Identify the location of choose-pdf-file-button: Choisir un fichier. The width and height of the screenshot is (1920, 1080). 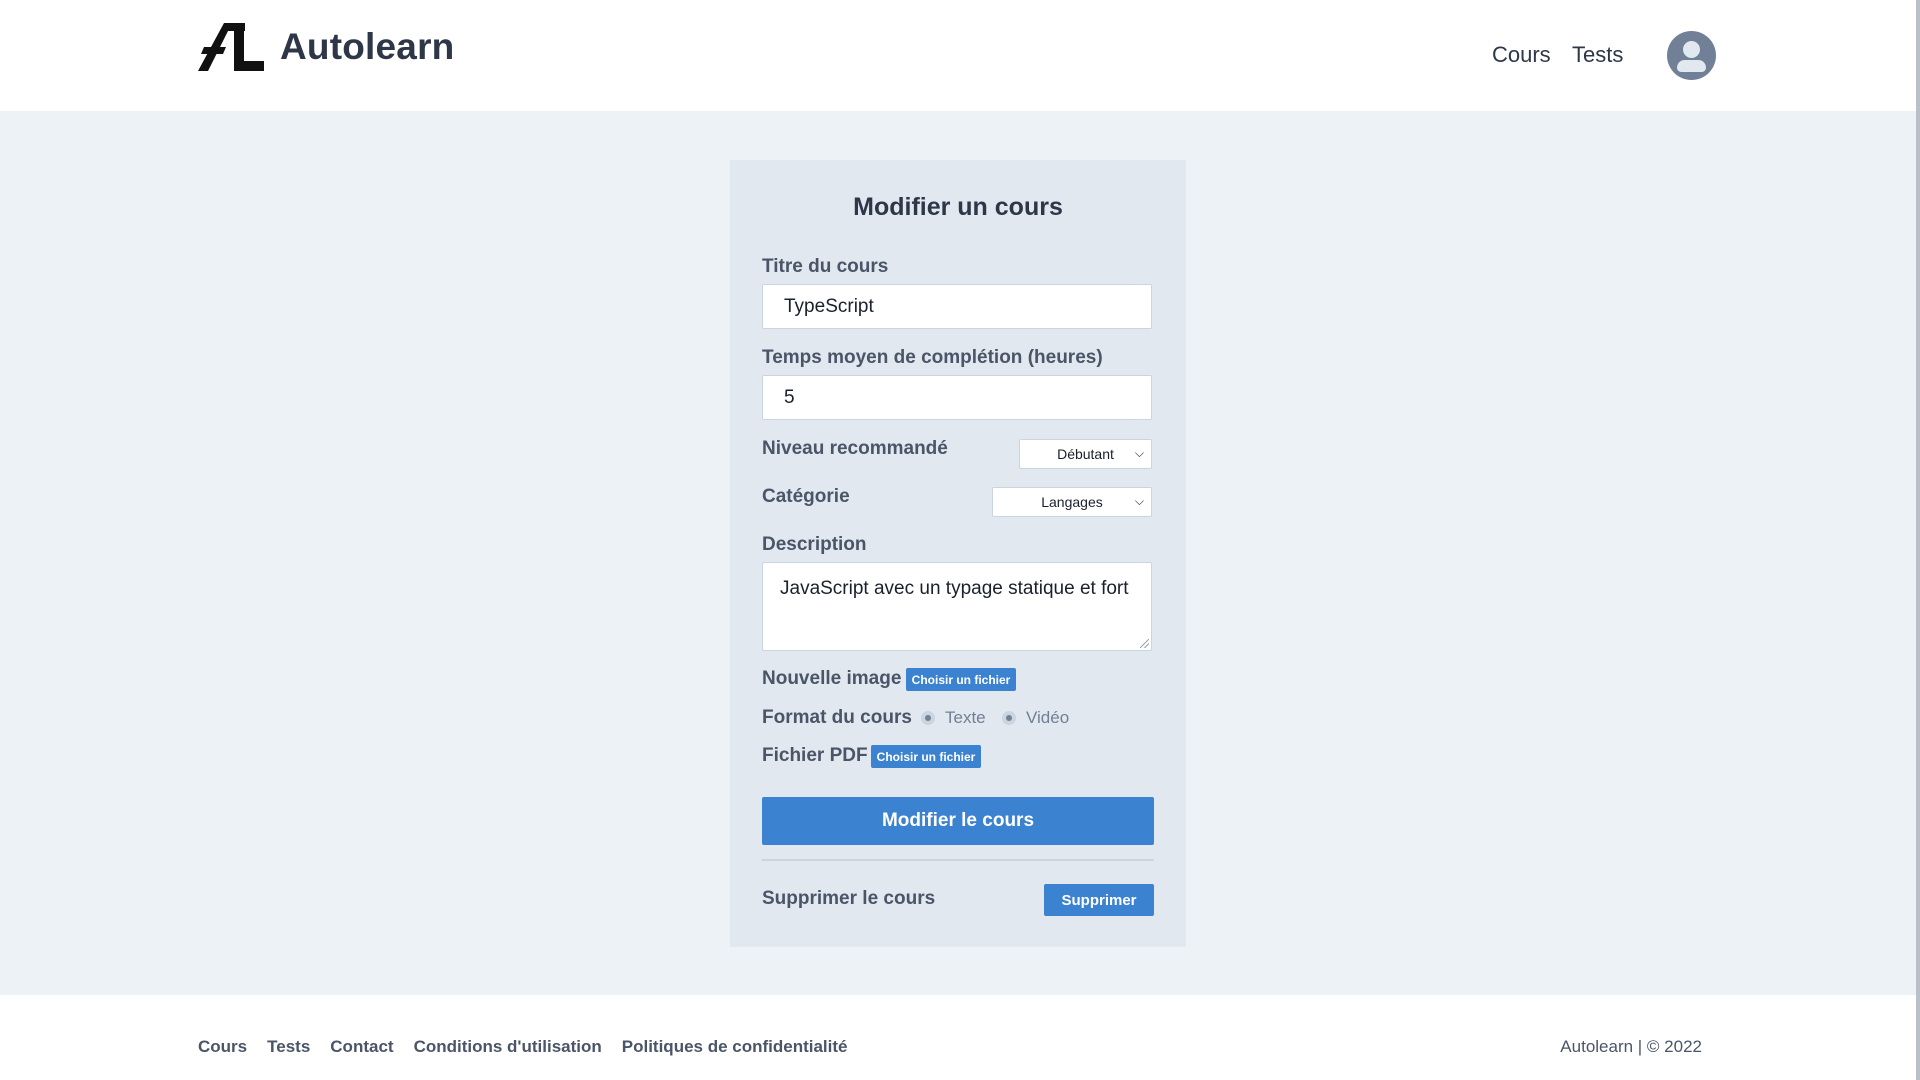
(926, 756).